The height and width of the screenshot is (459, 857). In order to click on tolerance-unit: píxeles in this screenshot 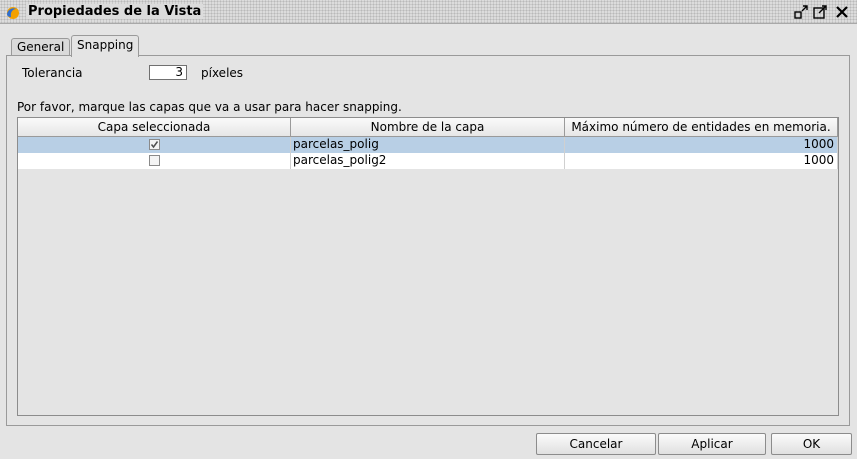, I will do `click(222, 73)`.